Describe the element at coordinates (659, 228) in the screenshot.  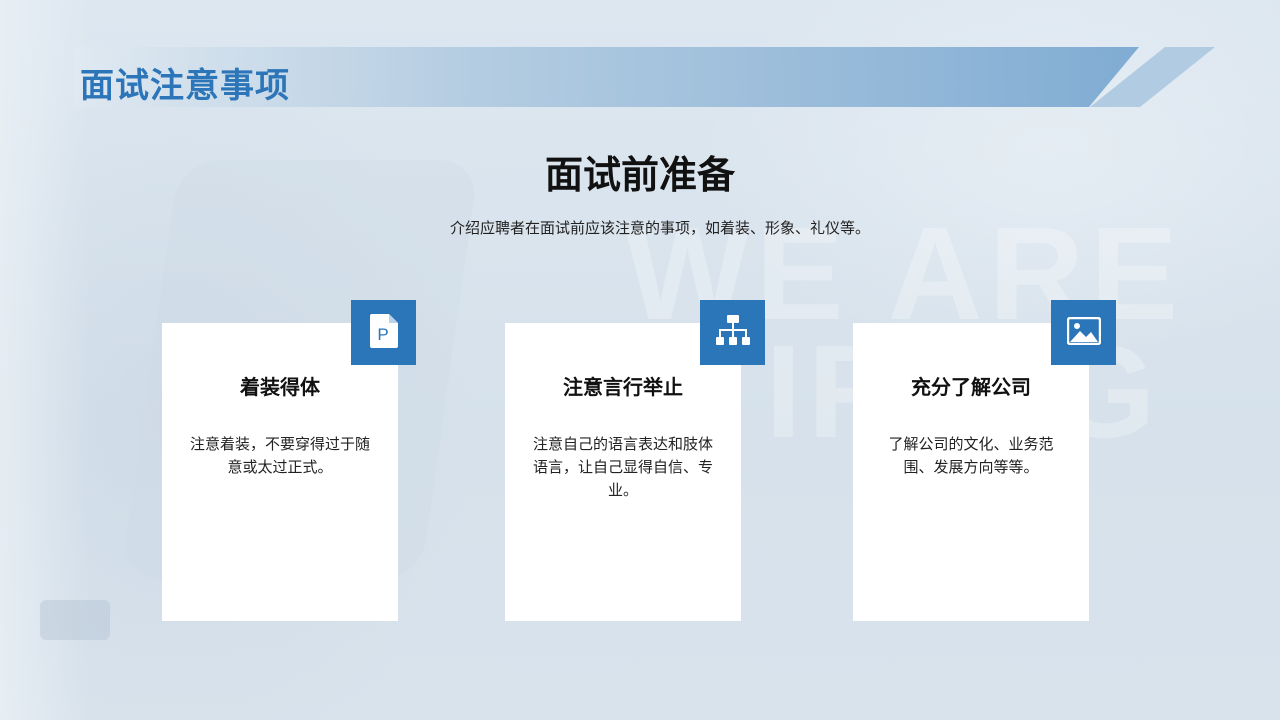
I see `main-subtitle: 介绍应聘者在面试前应该注意的事项，如着装、形象、礼仪等。` at that location.